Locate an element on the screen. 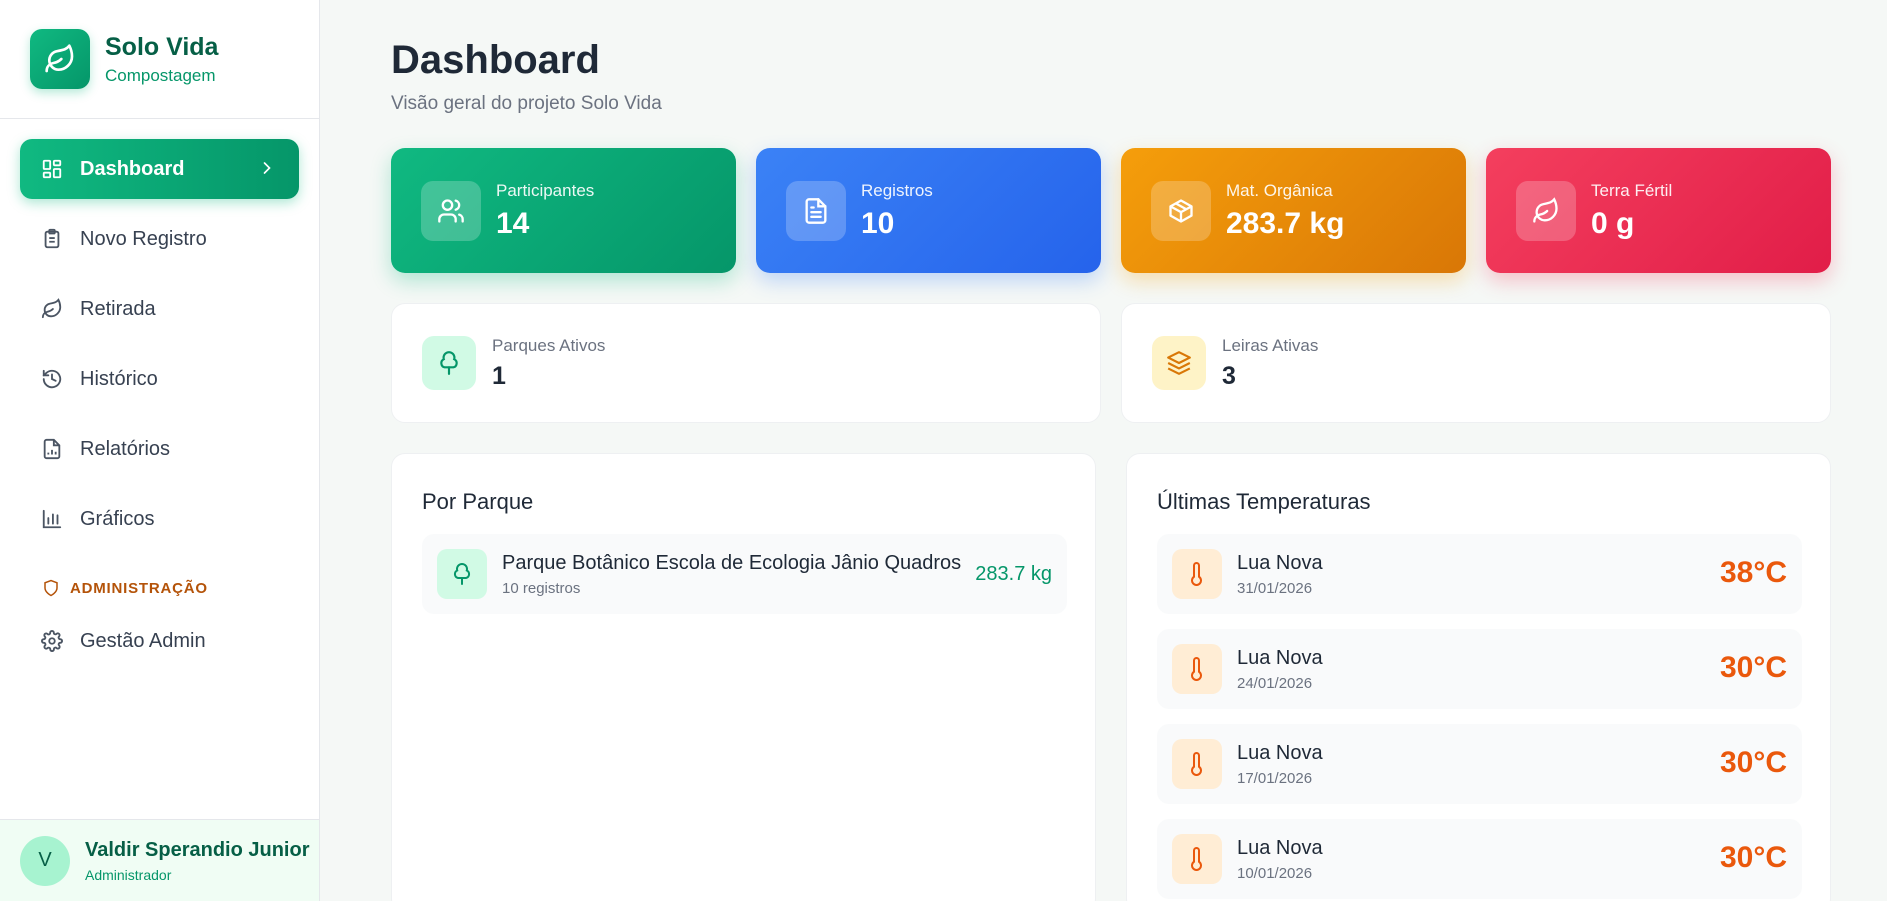 Image resolution: width=1887 pixels, height=901 pixels. sidebar-item-label: Dashboard is located at coordinates (132, 168).